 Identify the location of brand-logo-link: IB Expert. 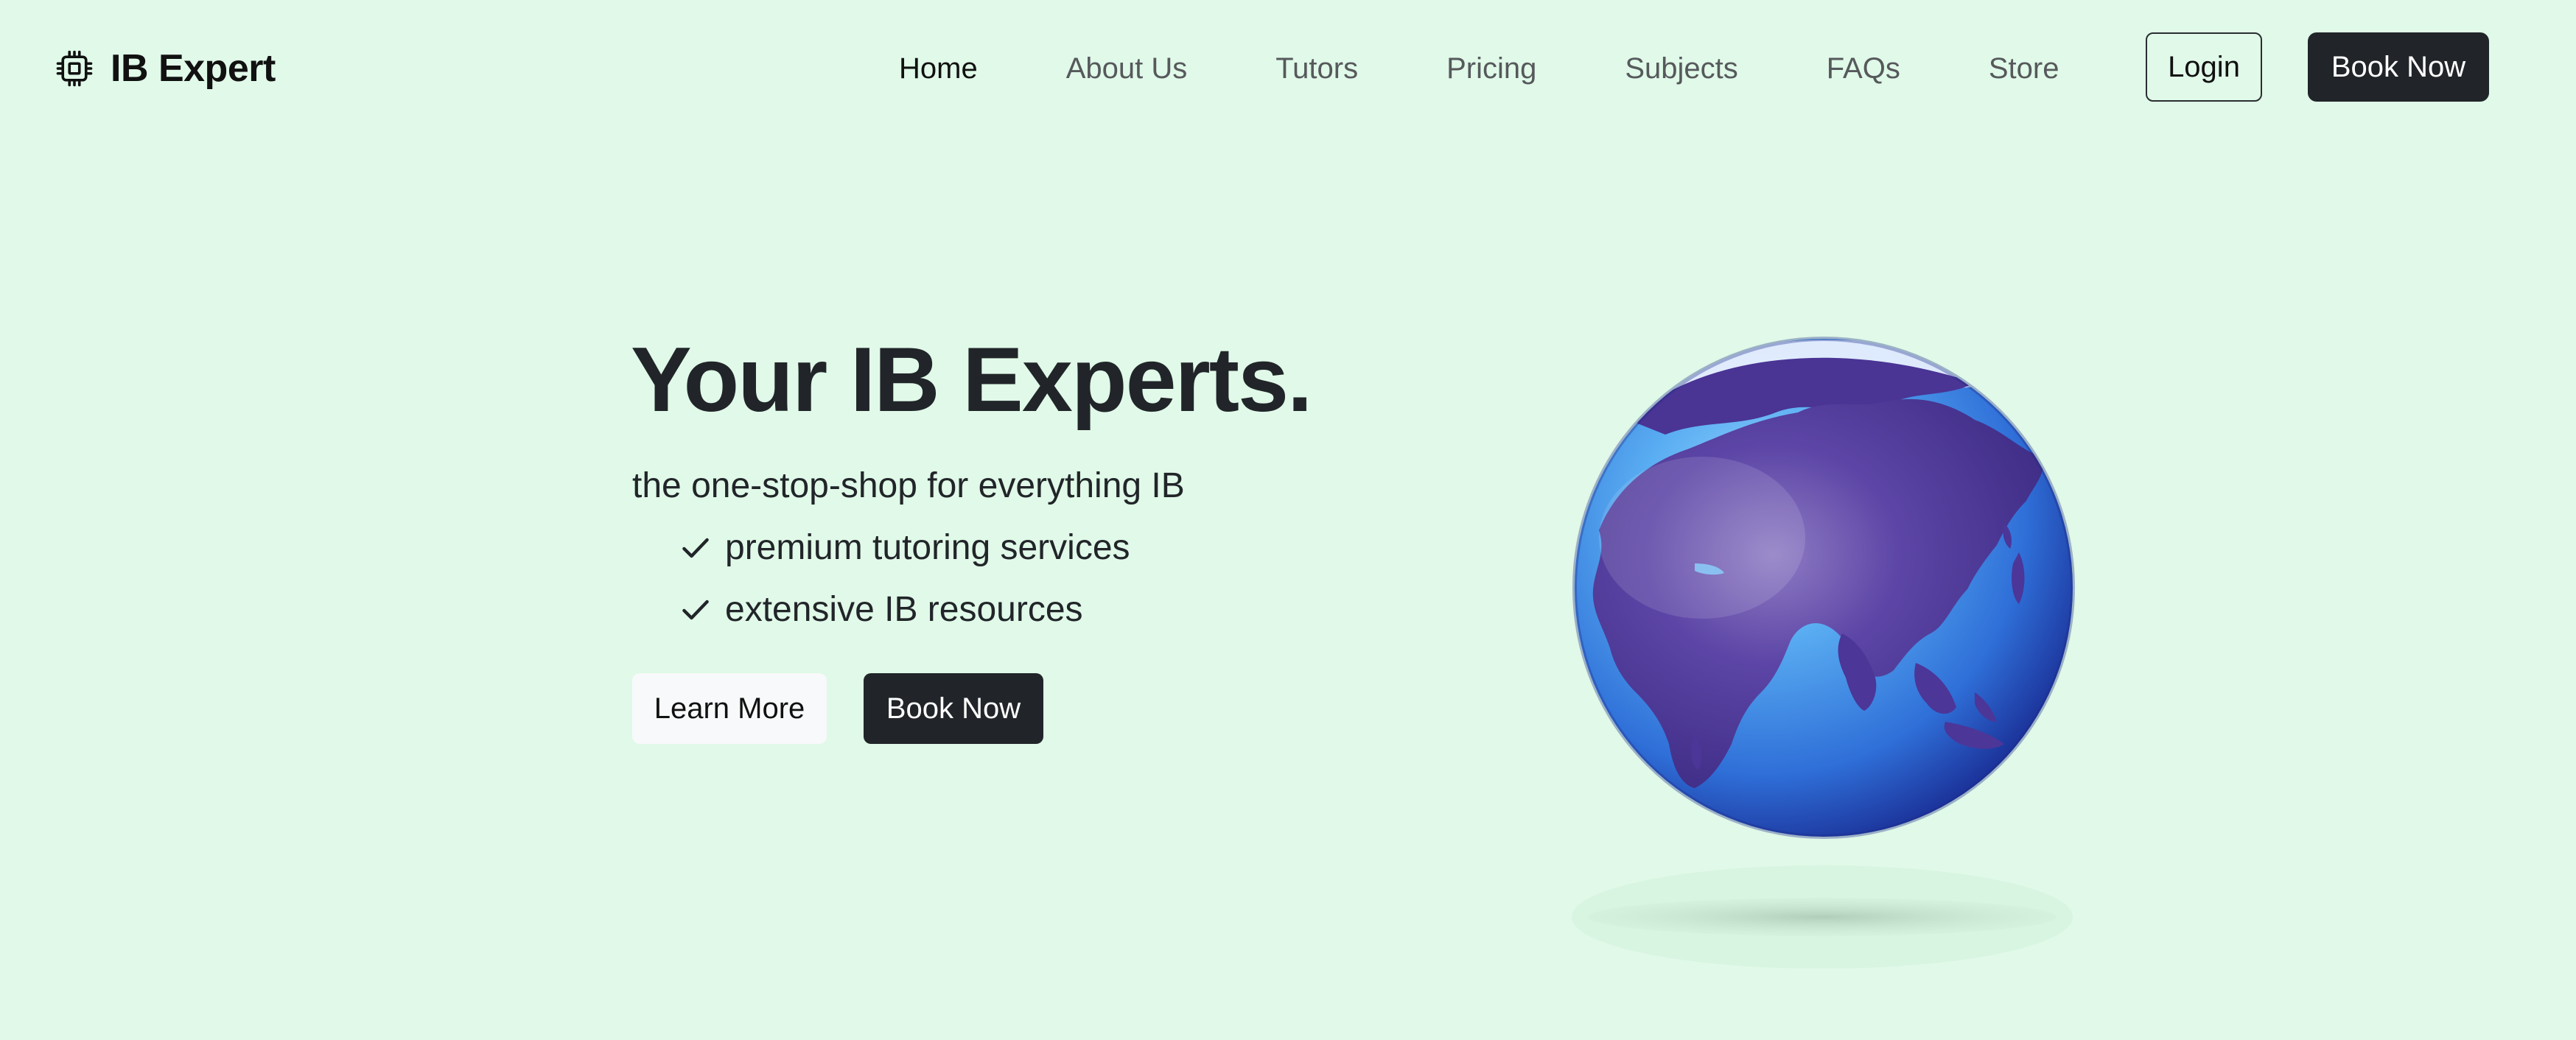
(165, 68).